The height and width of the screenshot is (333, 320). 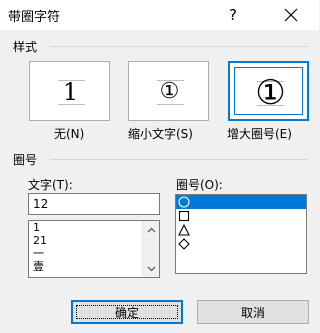 I want to click on style-option-none-glyph: 1, so click(x=70, y=92).